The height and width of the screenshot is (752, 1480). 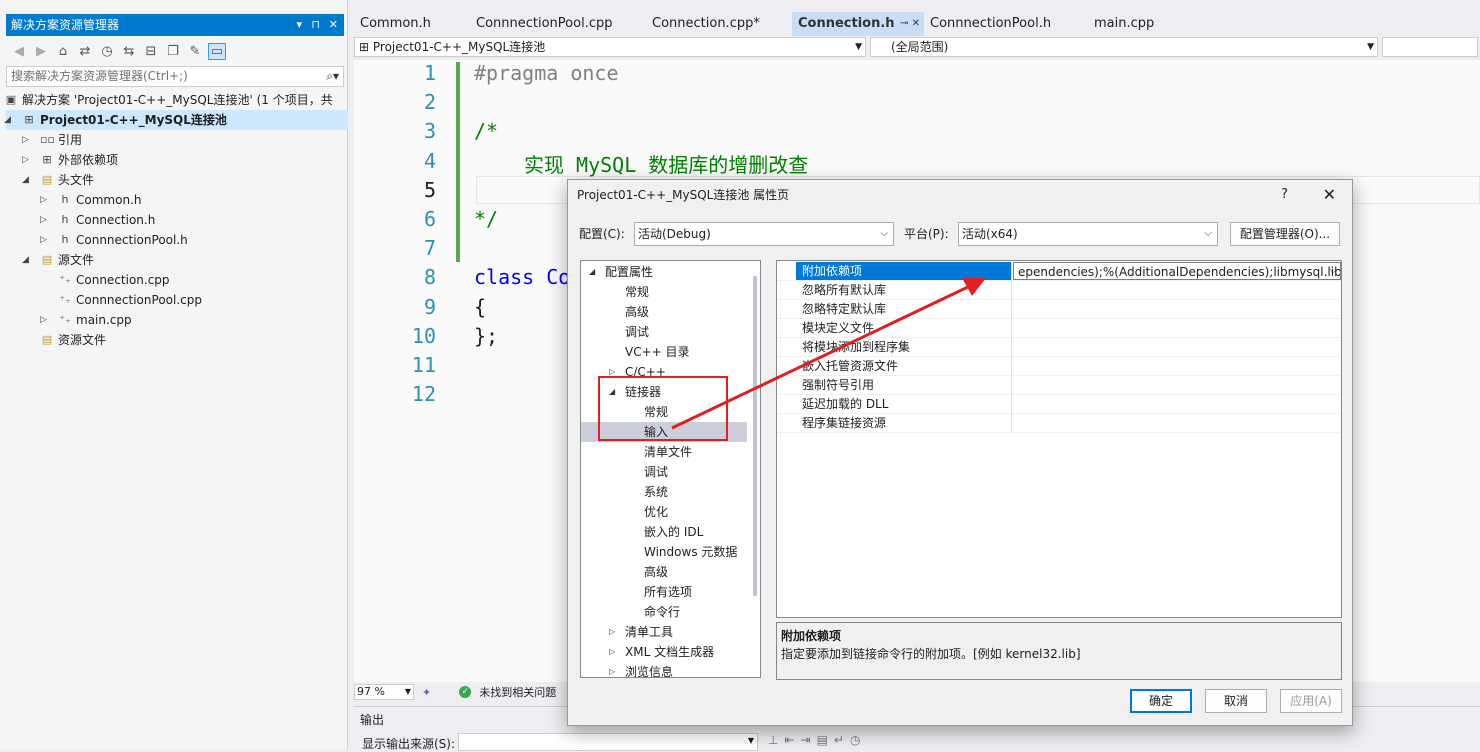 What do you see at coordinates (41, 51) in the screenshot?
I see `forward-icon: ▶` at bounding box center [41, 51].